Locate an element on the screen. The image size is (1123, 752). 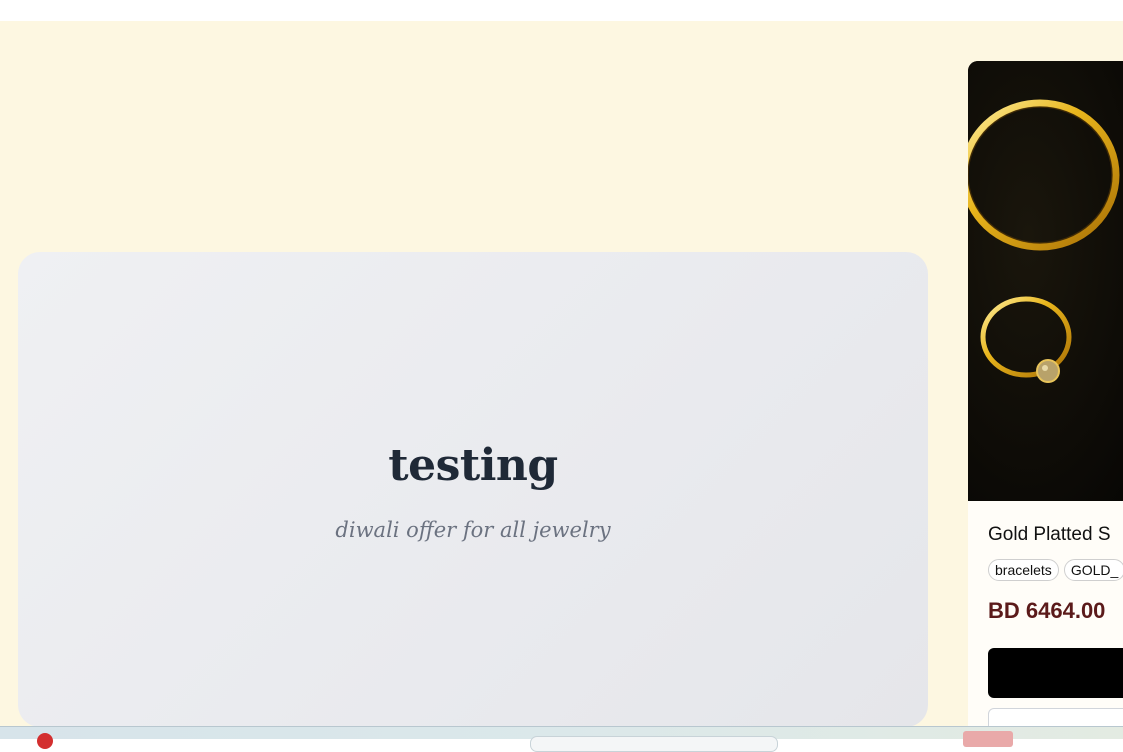
gold-jewelry-image is located at coordinates (1045, 281).